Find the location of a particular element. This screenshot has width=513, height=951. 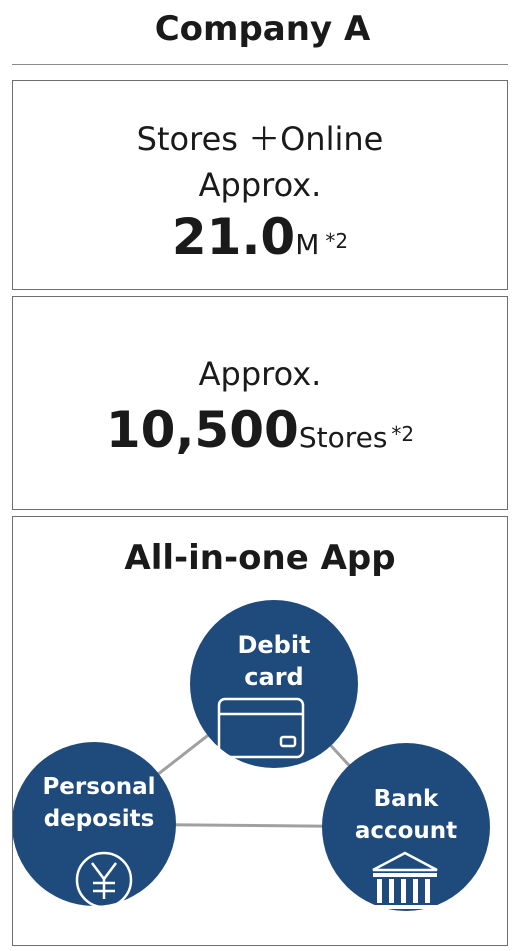

members-approx-label: Approx. is located at coordinates (260, 185).